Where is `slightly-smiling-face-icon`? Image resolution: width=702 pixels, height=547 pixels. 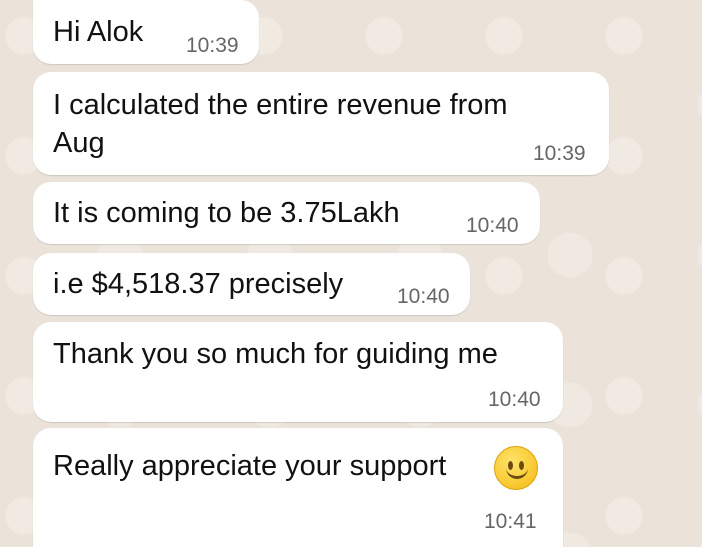
slightly-smiling-face-icon is located at coordinates (516, 468).